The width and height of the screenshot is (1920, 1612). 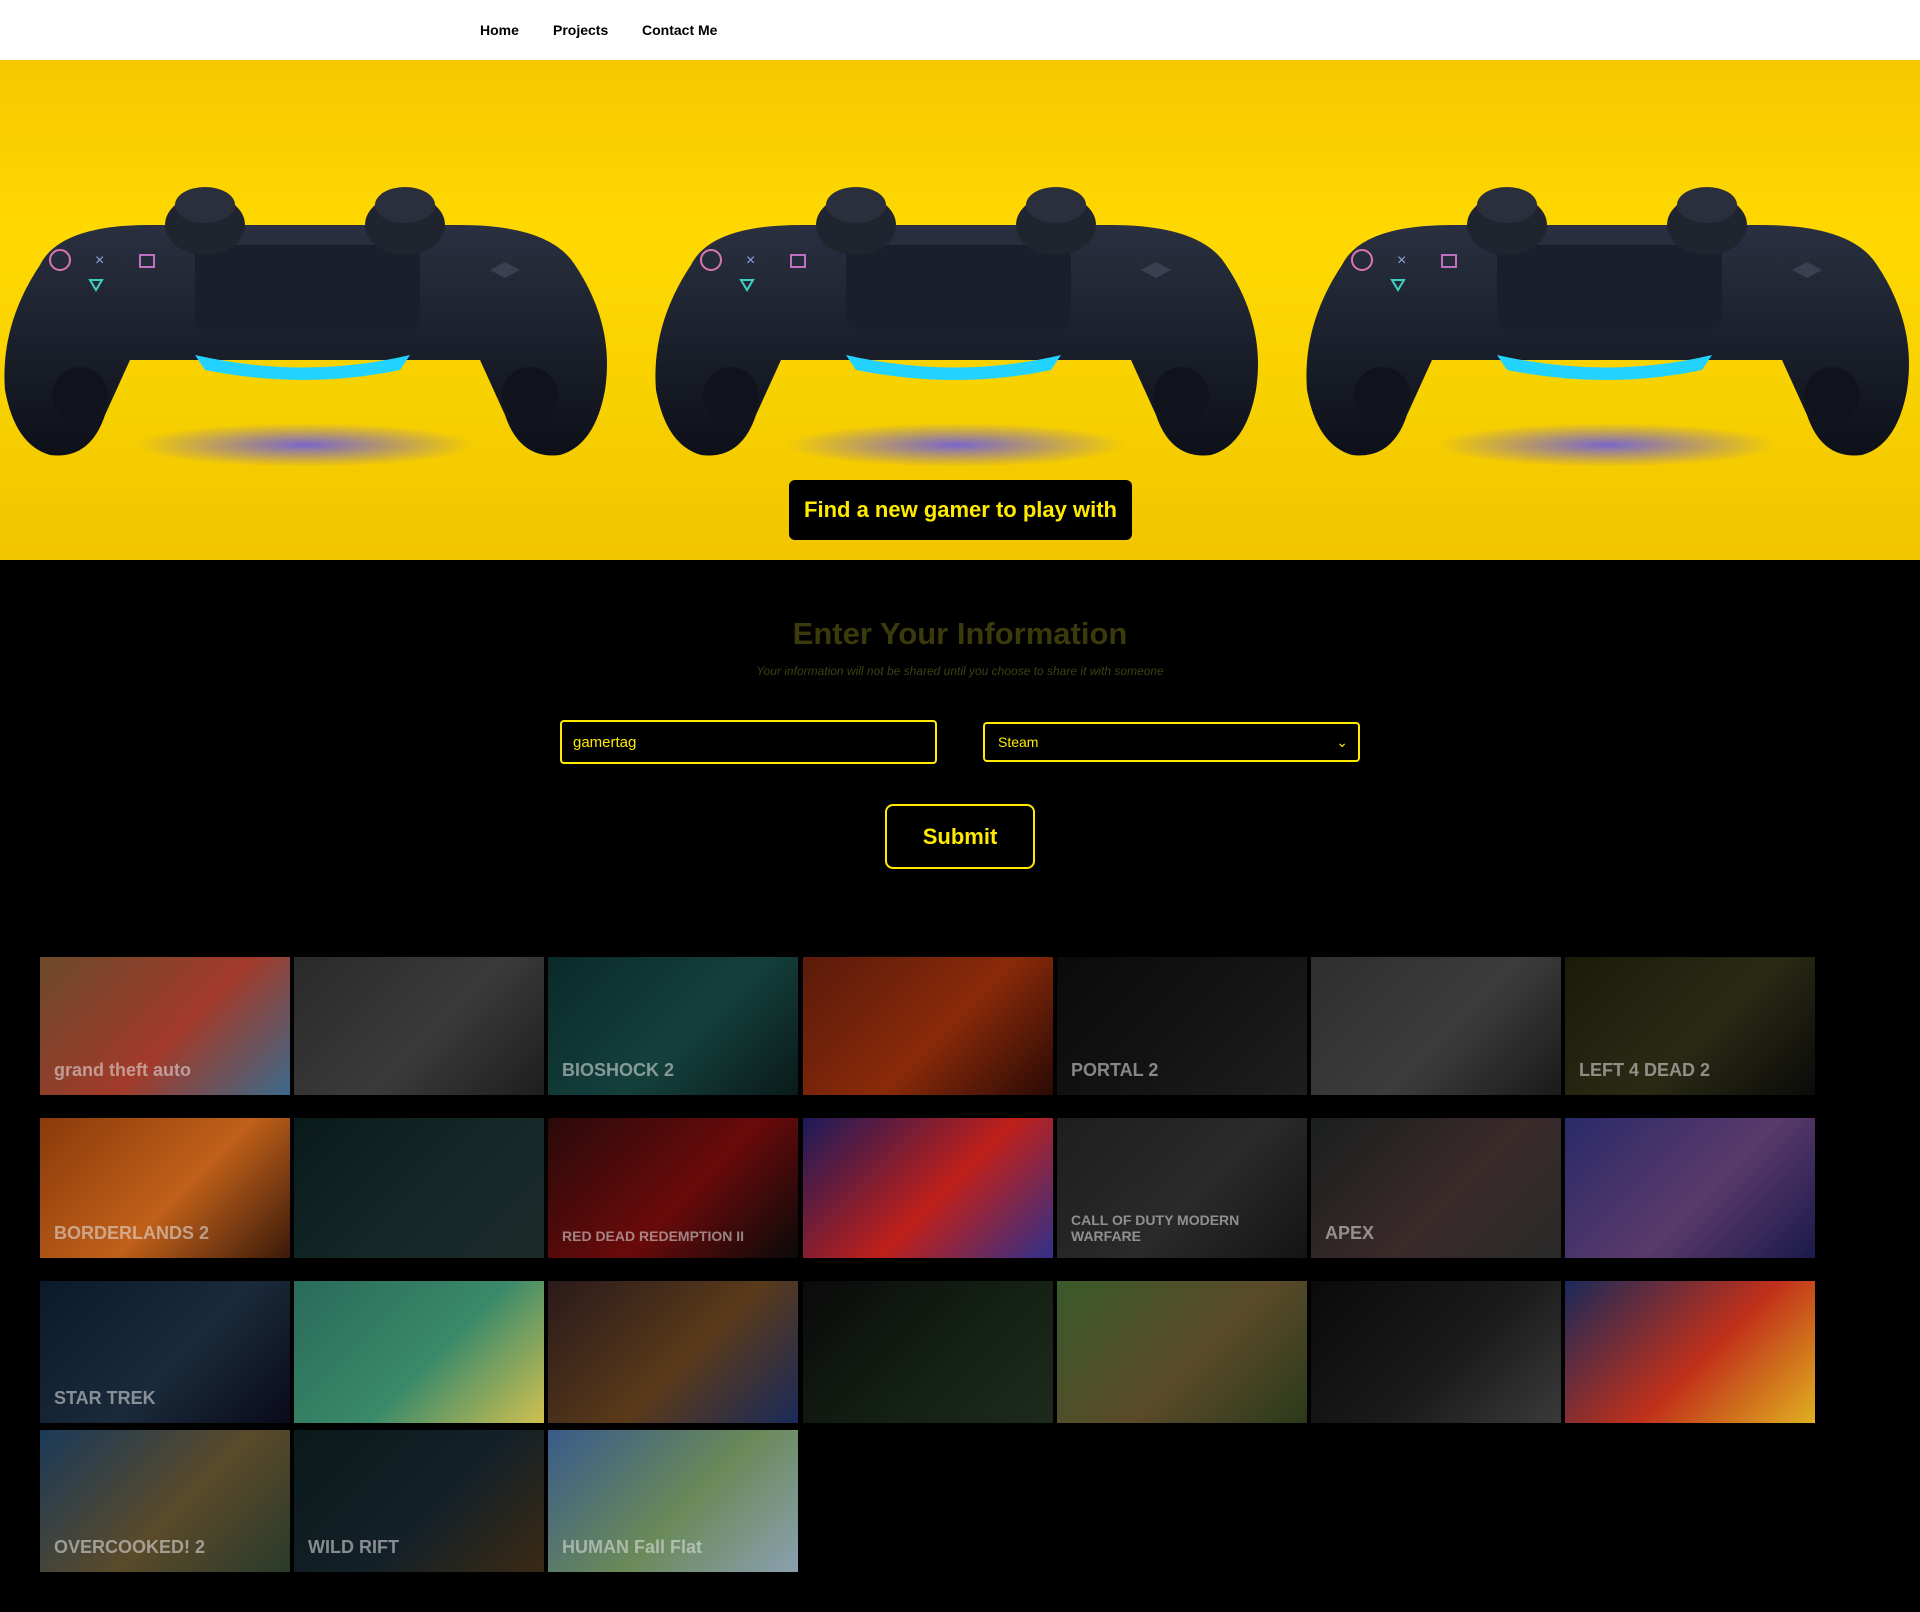 What do you see at coordinates (1350, 1233) in the screenshot?
I see `game-title-label: APEX` at bounding box center [1350, 1233].